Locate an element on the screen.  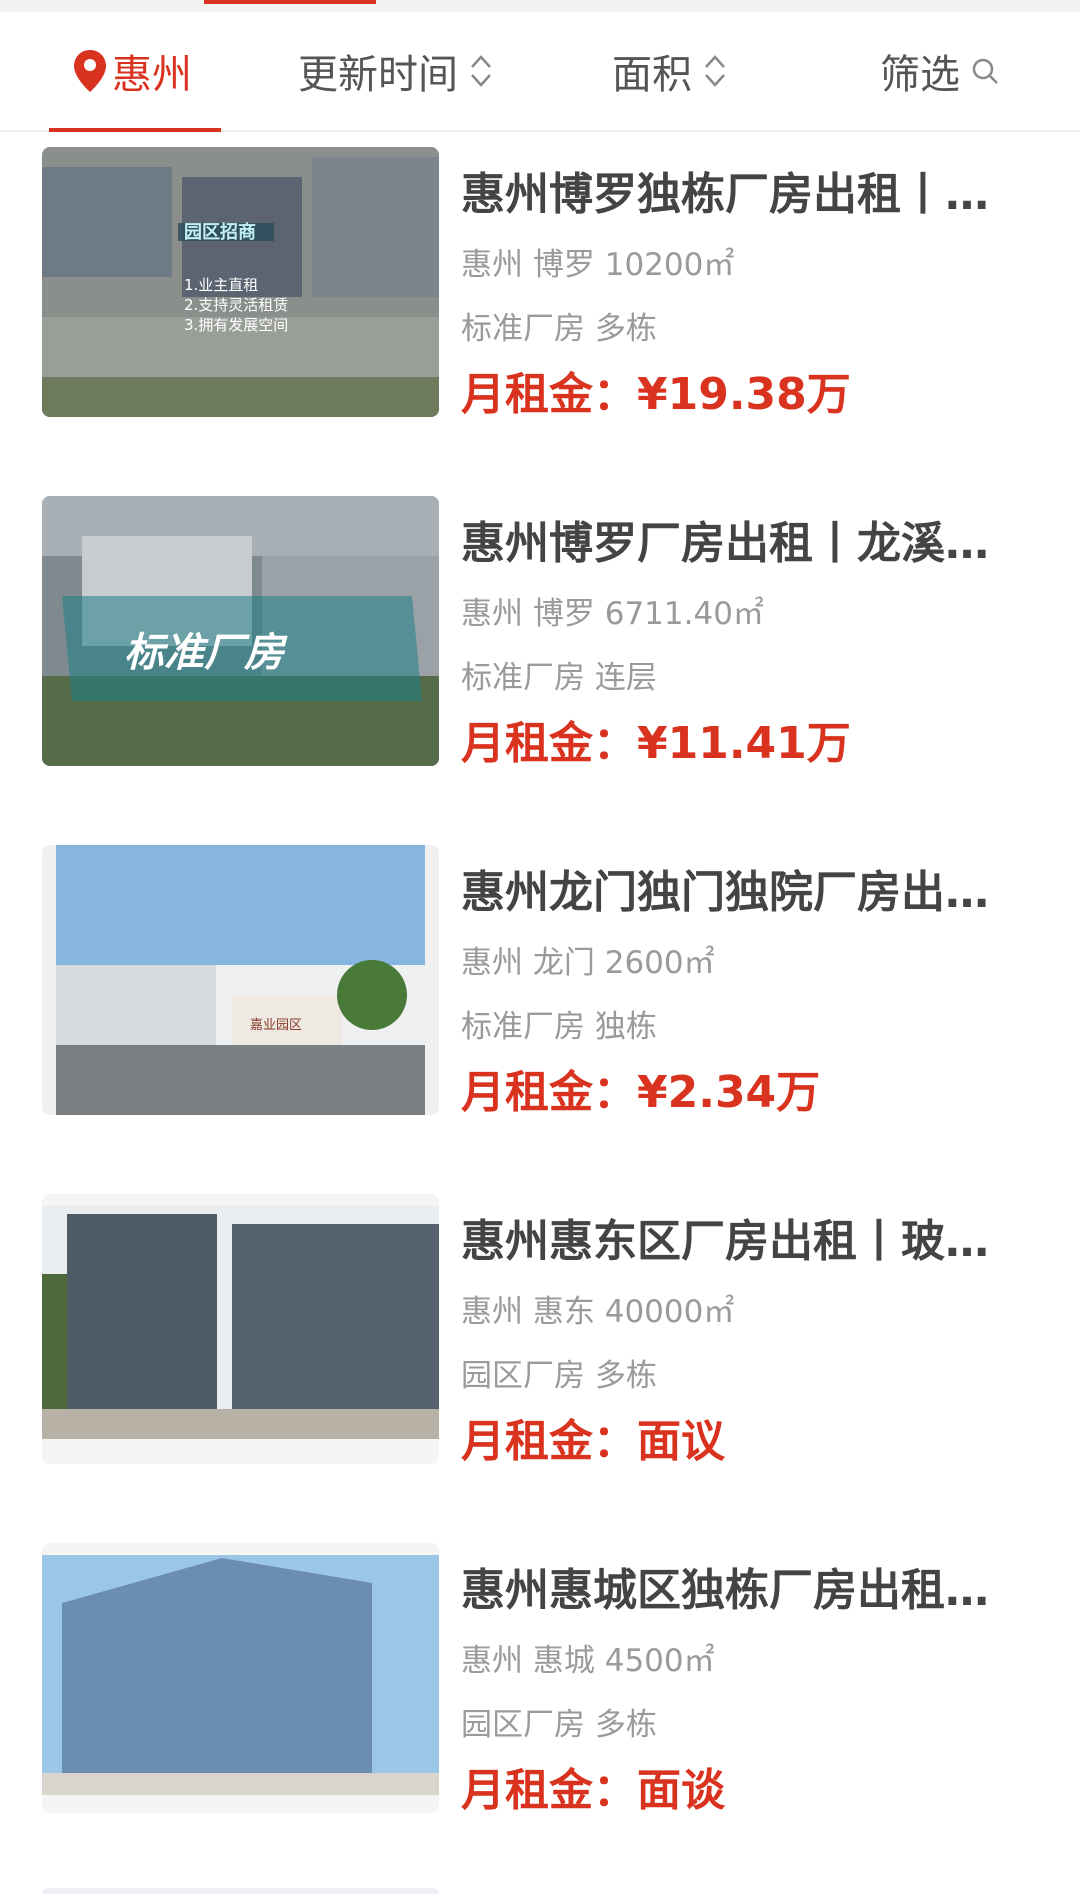
listing-price: 月租金：¥2.34万 is located at coordinates (640, 1093).